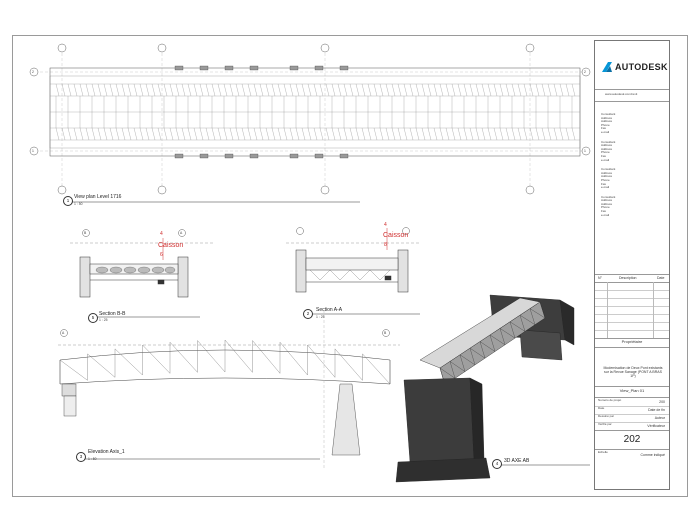 This screenshot has height=525, width=700. What do you see at coordinates (183, 357) in the screenshot?
I see `elevation-diagonal` at bounding box center [183, 357].